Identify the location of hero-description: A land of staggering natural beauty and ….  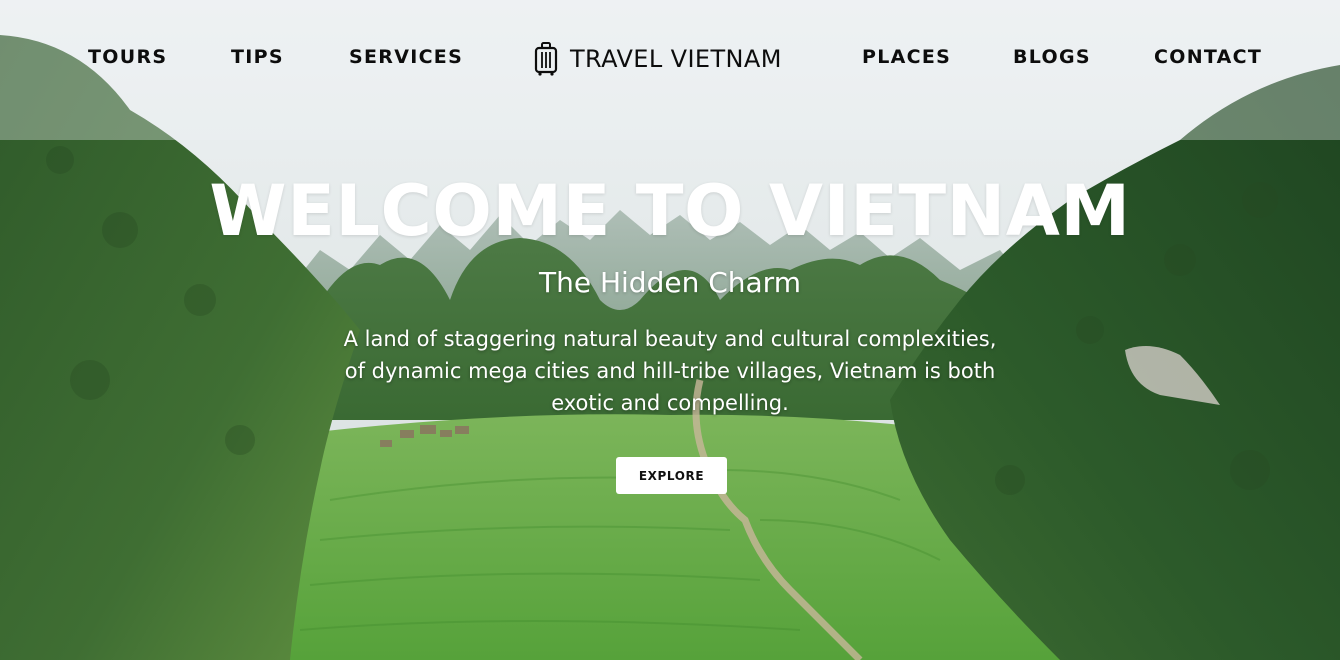
(670, 371).